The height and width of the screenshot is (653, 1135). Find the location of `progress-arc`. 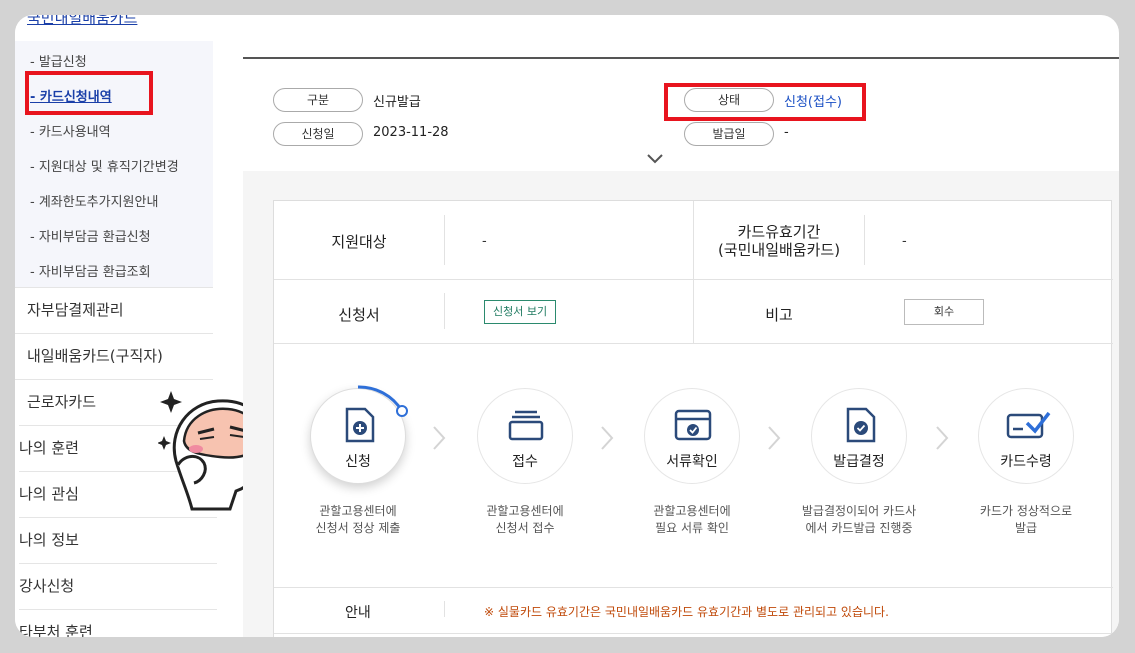

progress-arc is located at coordinates (382, 401).